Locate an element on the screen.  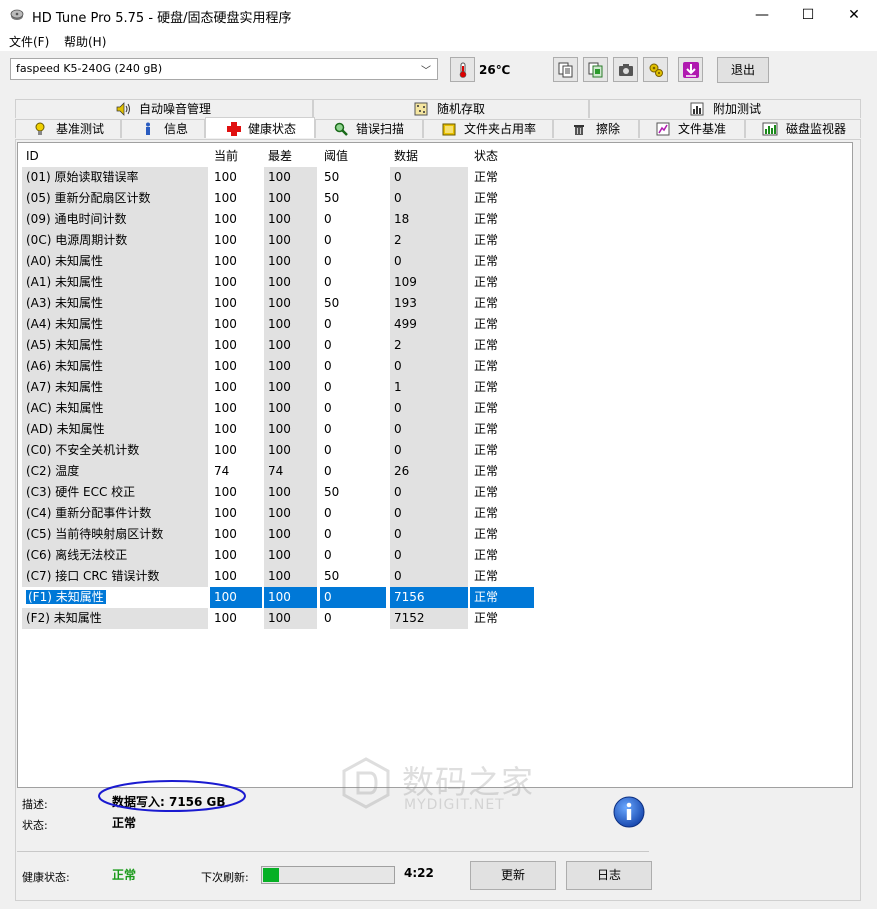
table-row: (A3) 未知属性 100 100 50 193 正常 is located at coordinates (286, 303).